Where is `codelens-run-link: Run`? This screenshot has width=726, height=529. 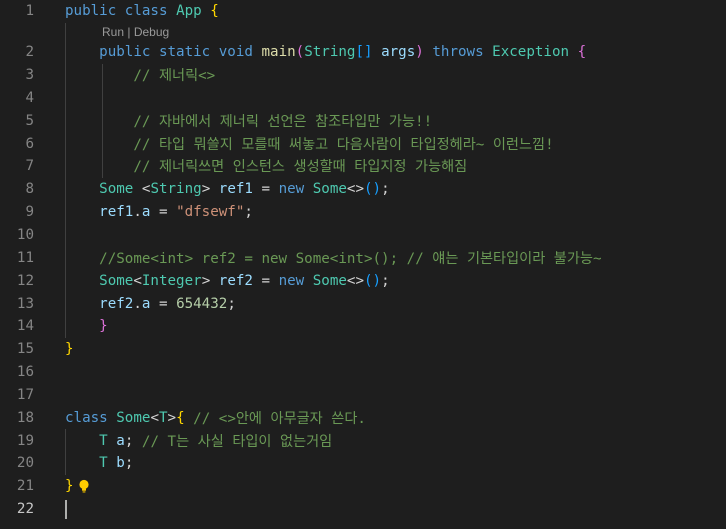
codelens-run-link: Run is located at coordinates (113, 32).